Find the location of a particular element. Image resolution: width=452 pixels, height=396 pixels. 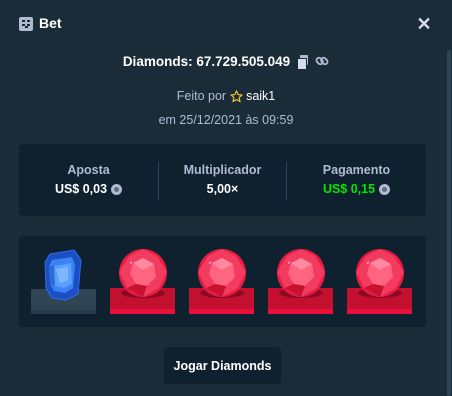

game-title-row: Diamonds: 67.729.505.049 is located at coordinates (226, 61).